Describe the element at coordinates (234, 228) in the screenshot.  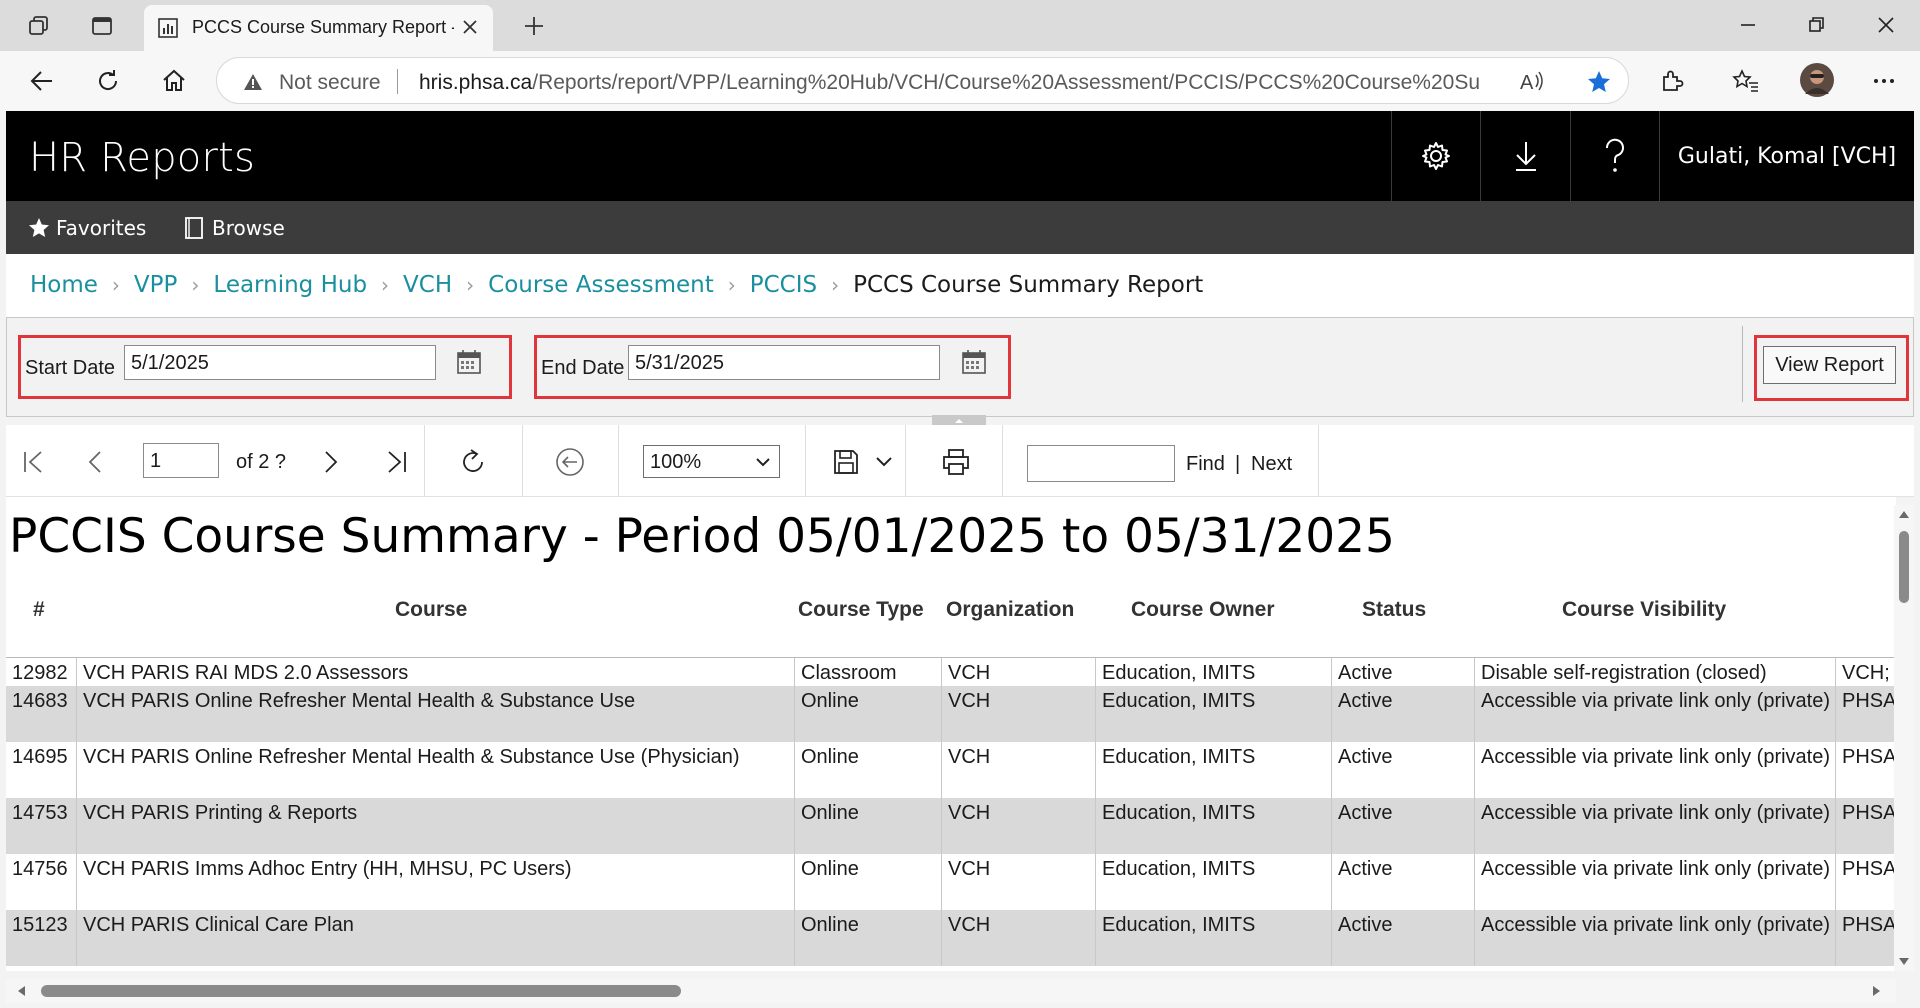
I see `browse-nav-item: Browse` at that location.